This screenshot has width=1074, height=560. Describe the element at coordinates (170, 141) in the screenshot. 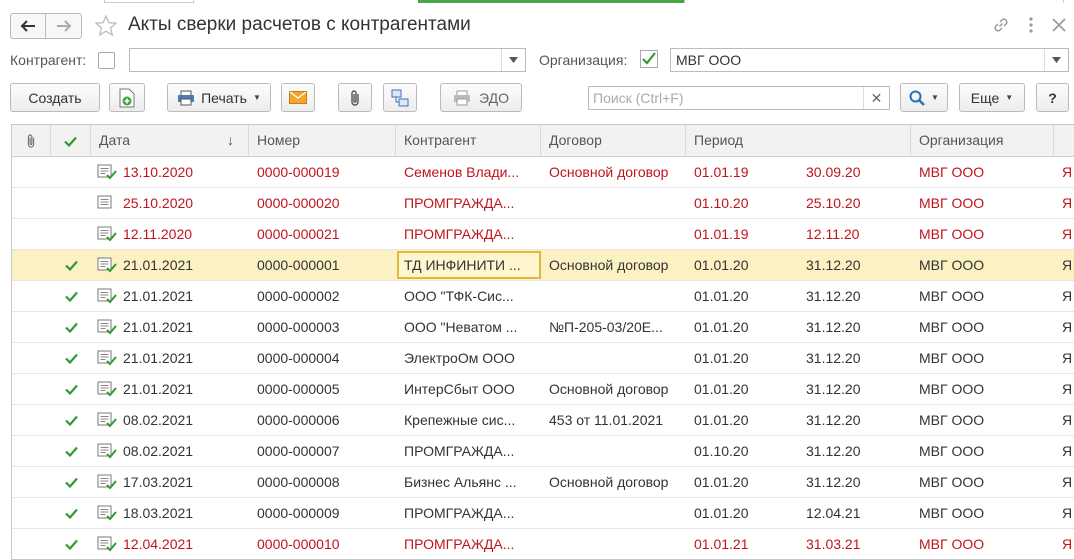

I see `column-header-date: Дата ↓` at that location.